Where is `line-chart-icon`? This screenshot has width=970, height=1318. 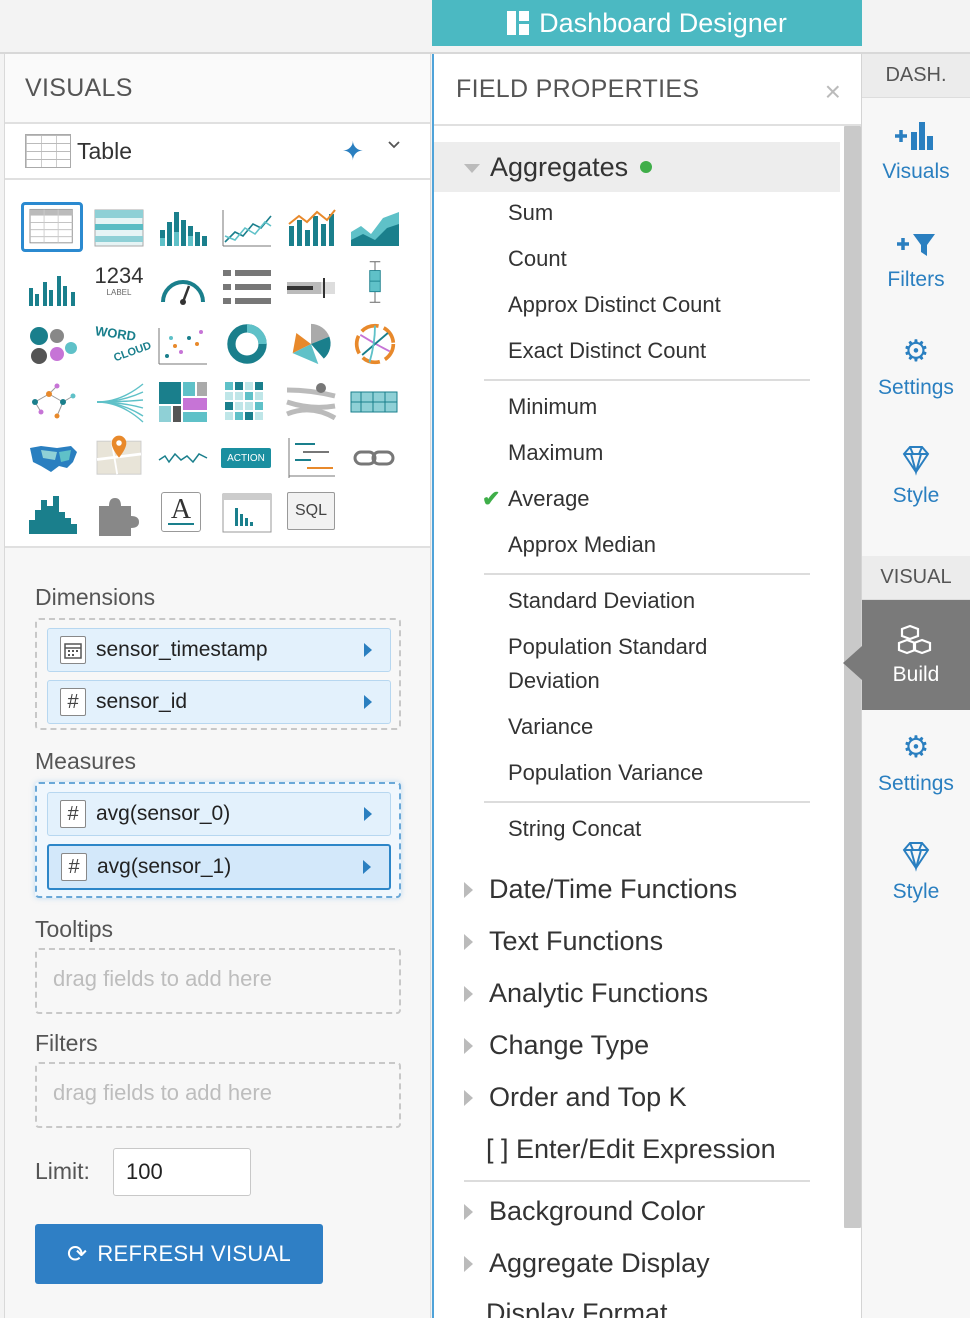
line-chart-icon is located at coordinates (247, 228).